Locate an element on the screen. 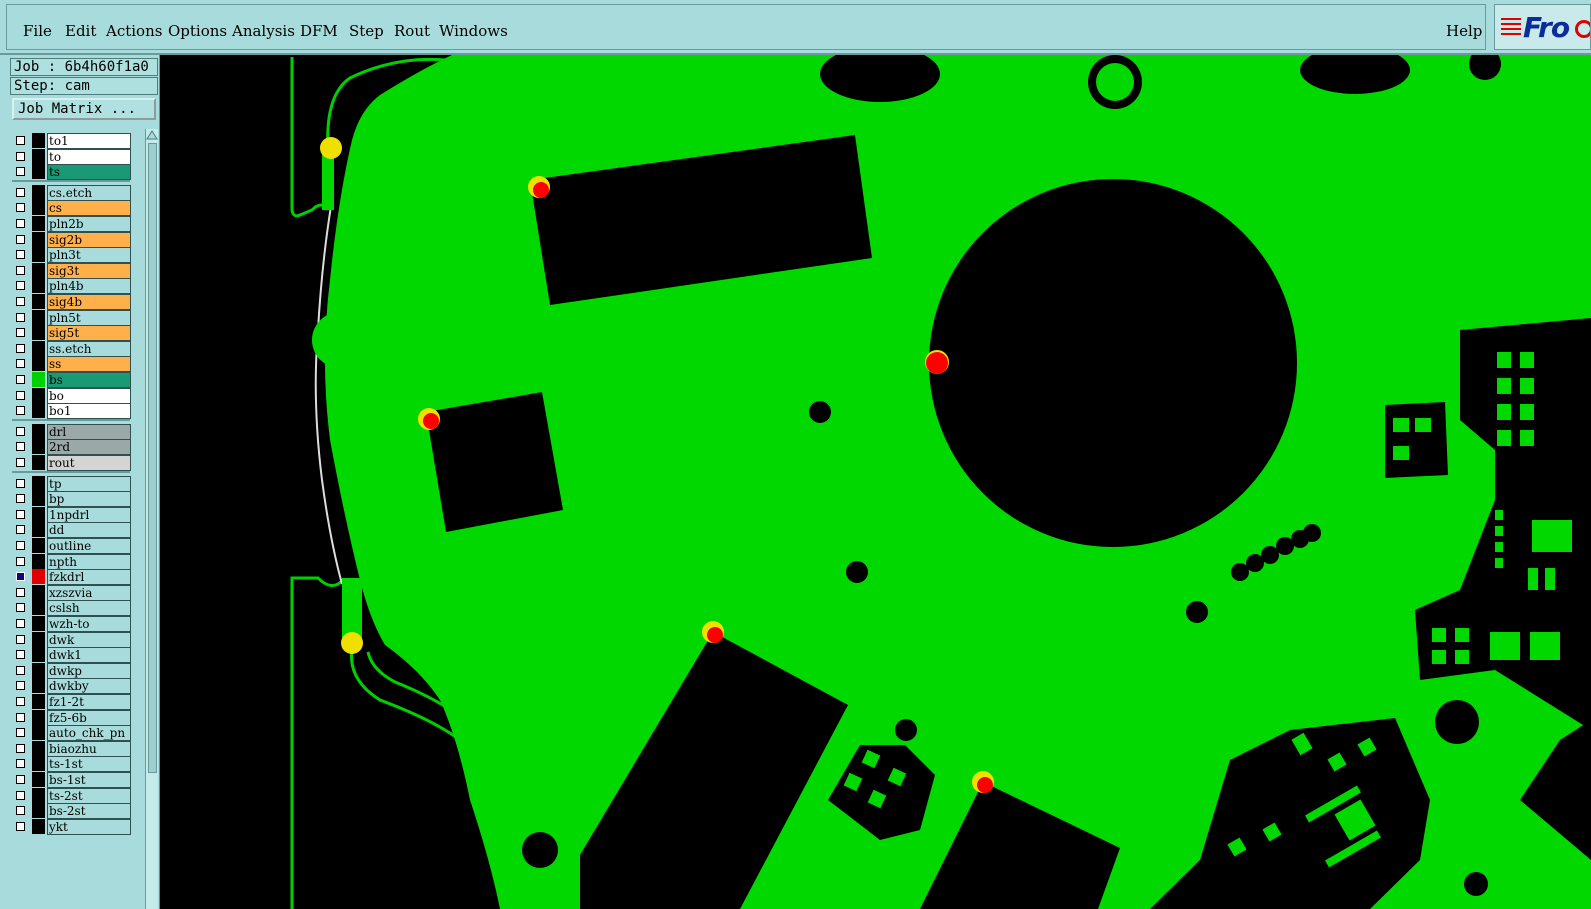 This screenshot has width=1591, height=909. layer-row: ykt is located at coordinates (71, 826).